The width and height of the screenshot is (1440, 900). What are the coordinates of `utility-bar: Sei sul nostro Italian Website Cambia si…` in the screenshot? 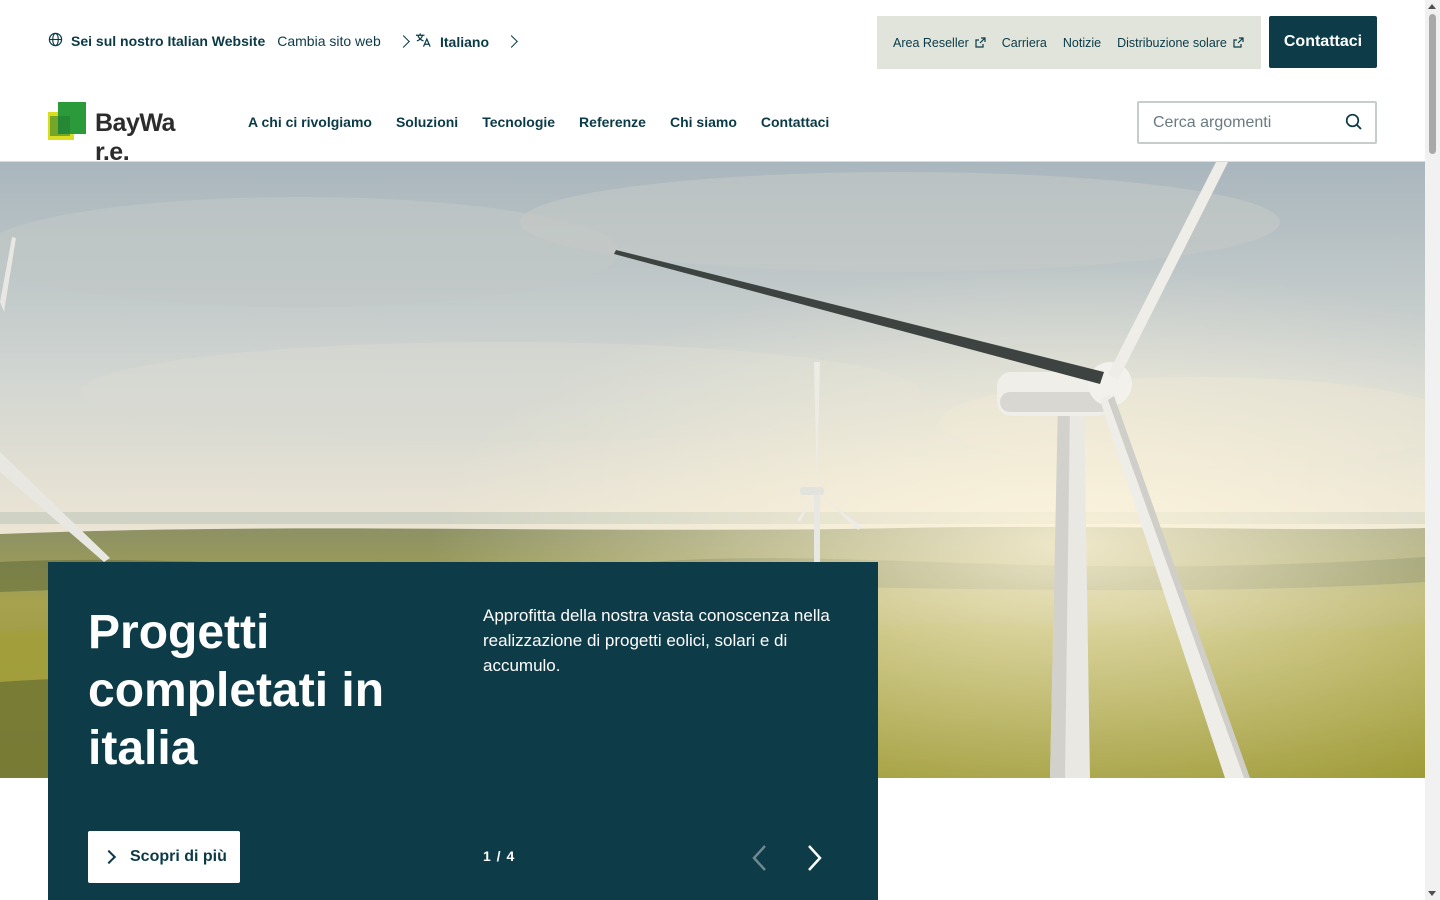 It's located at (712, 42).